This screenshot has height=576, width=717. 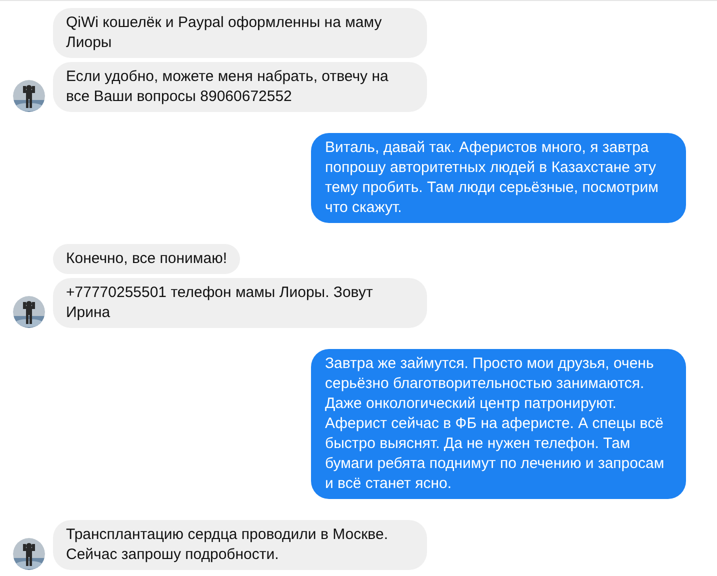 I want to click on message-bubble: QiWi кошелёк и Paypal оформленны на маму Лиоры, so click(x=240, y=33).